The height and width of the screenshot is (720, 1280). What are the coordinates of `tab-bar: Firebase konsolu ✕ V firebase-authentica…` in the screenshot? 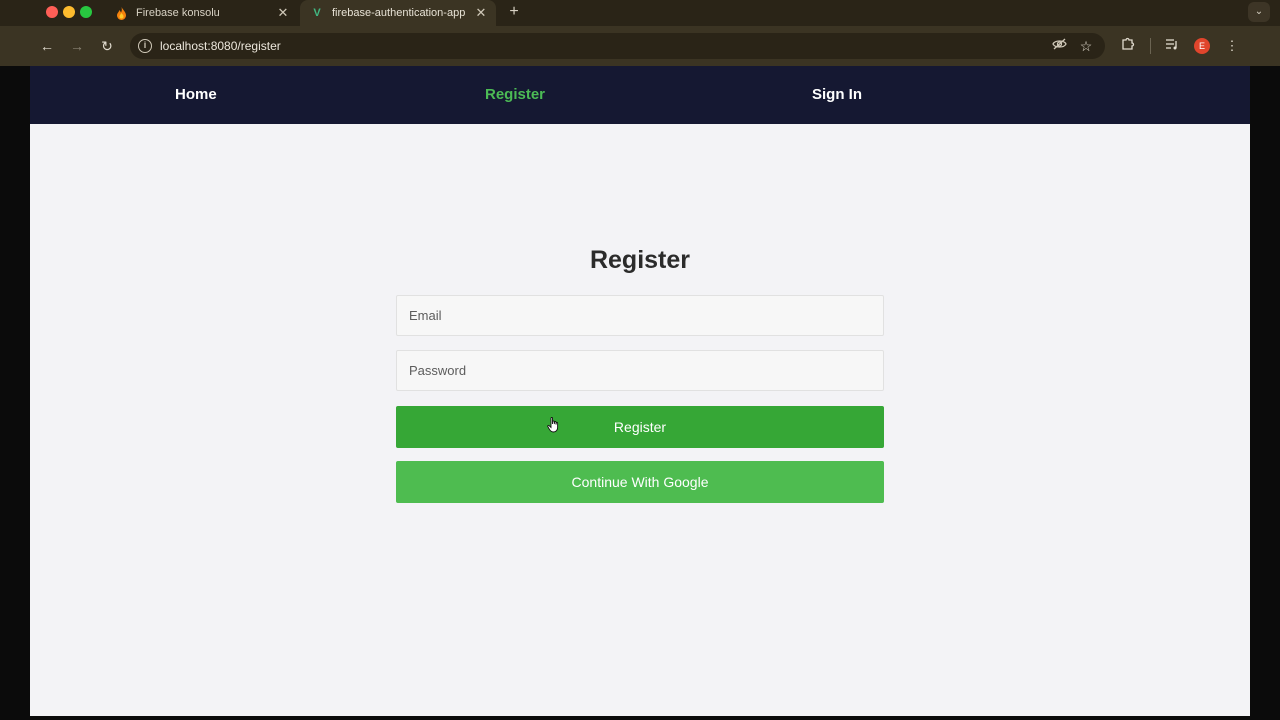 It's located at (640, 13).